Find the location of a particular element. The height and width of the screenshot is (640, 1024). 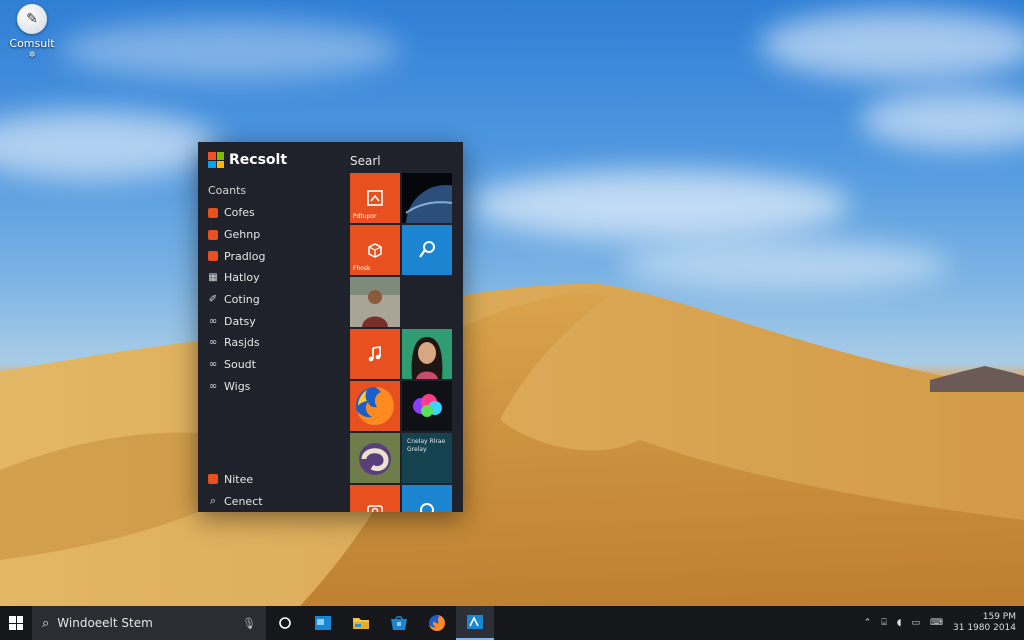

shortcut-label: Comsult is located at coordinates (32, 43).